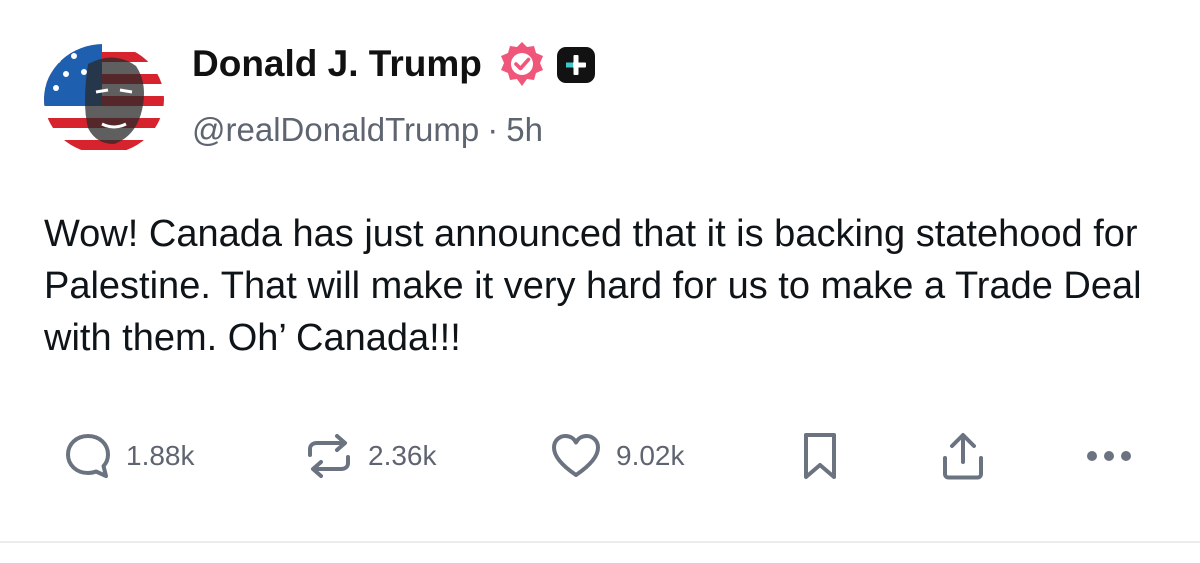  I want to click on author-handle: @realDonaldTrump, so click(335, 129).